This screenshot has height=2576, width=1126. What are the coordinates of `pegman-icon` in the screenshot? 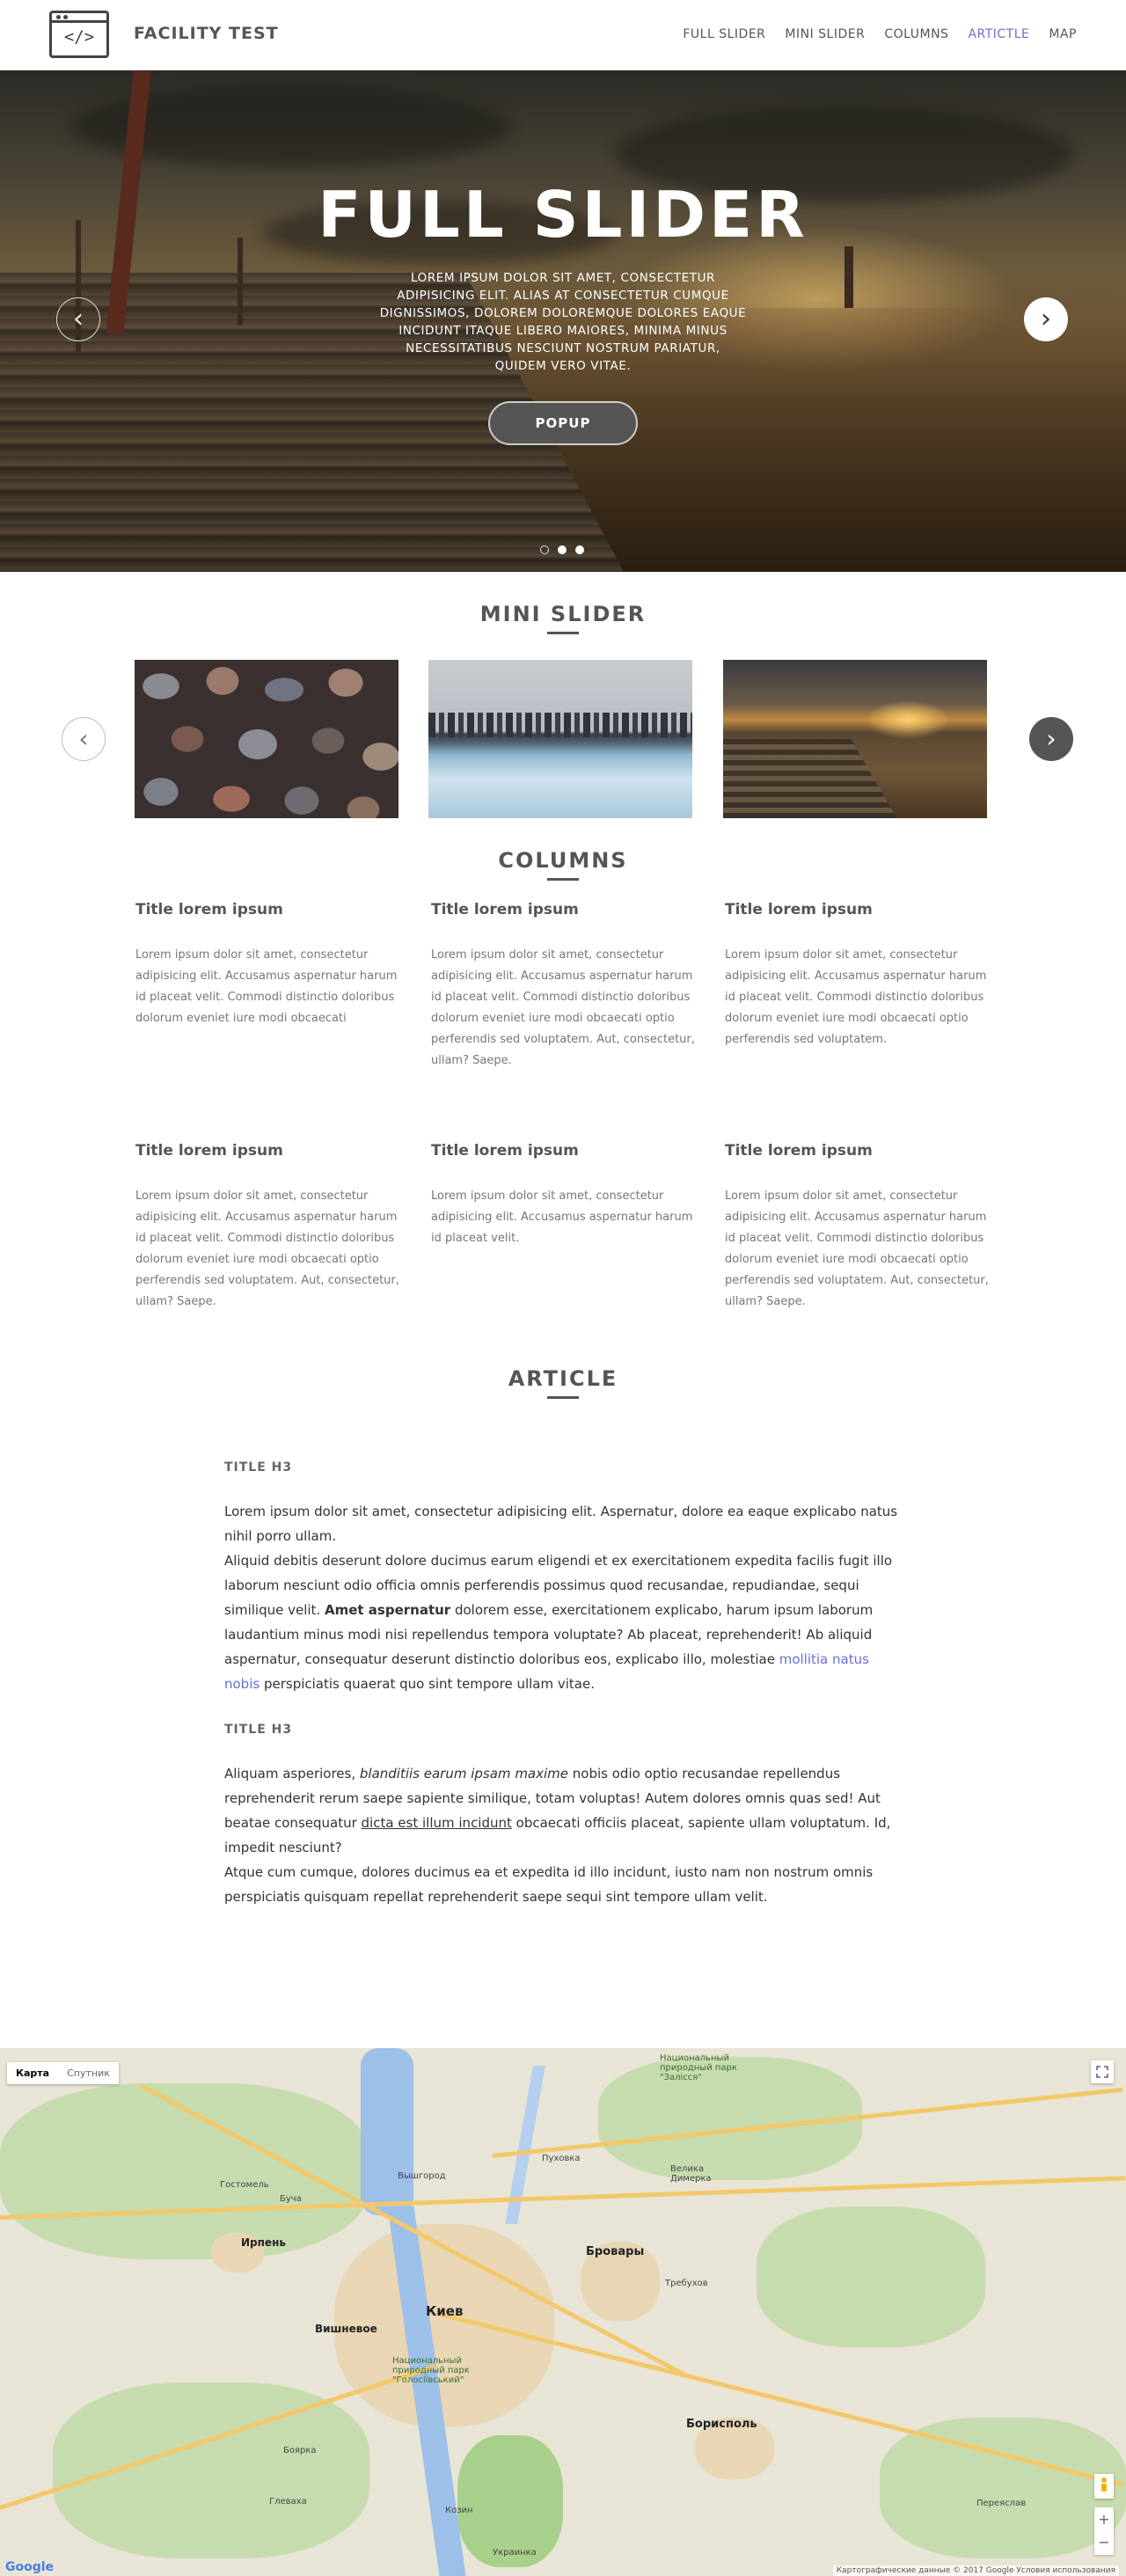 It's located at (1104, 2486).